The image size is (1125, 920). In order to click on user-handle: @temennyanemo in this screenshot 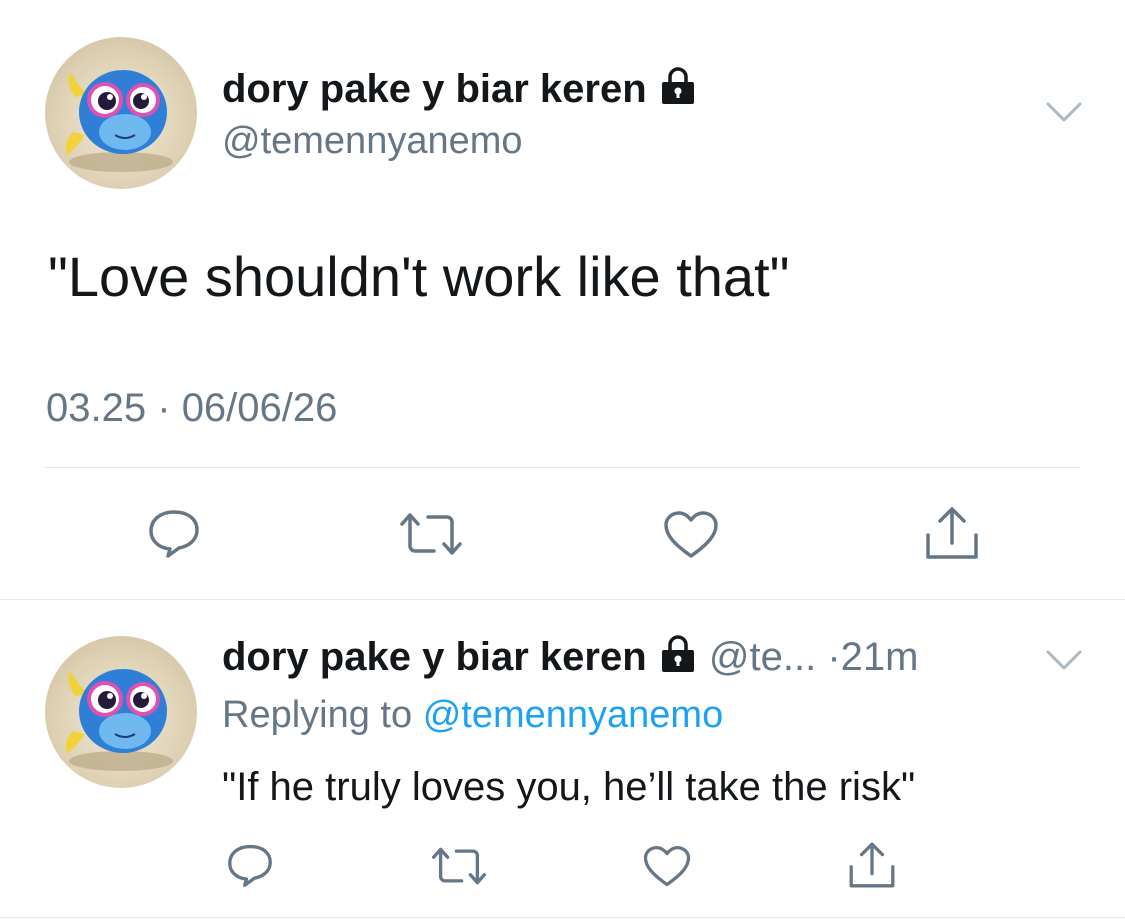, I will do `click(372, 141)`.